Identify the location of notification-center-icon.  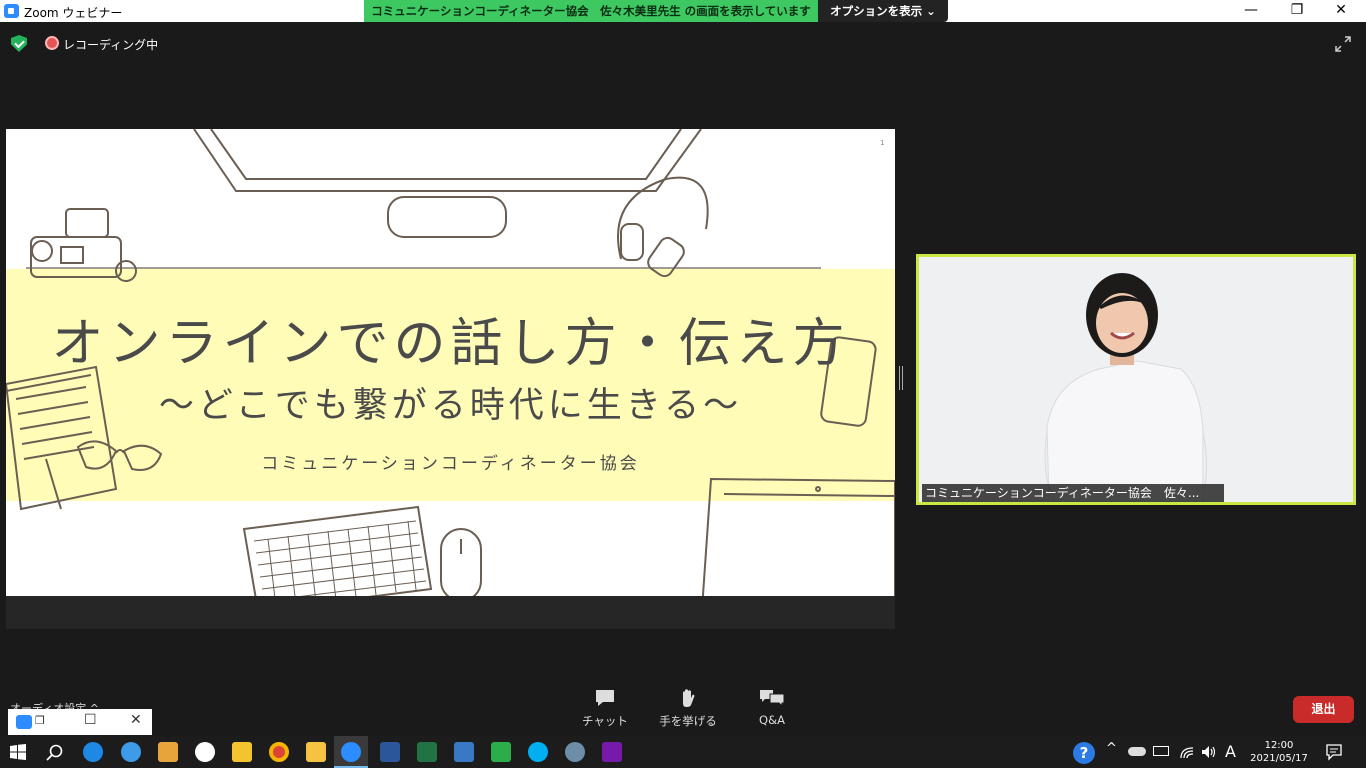
(1334, 752).